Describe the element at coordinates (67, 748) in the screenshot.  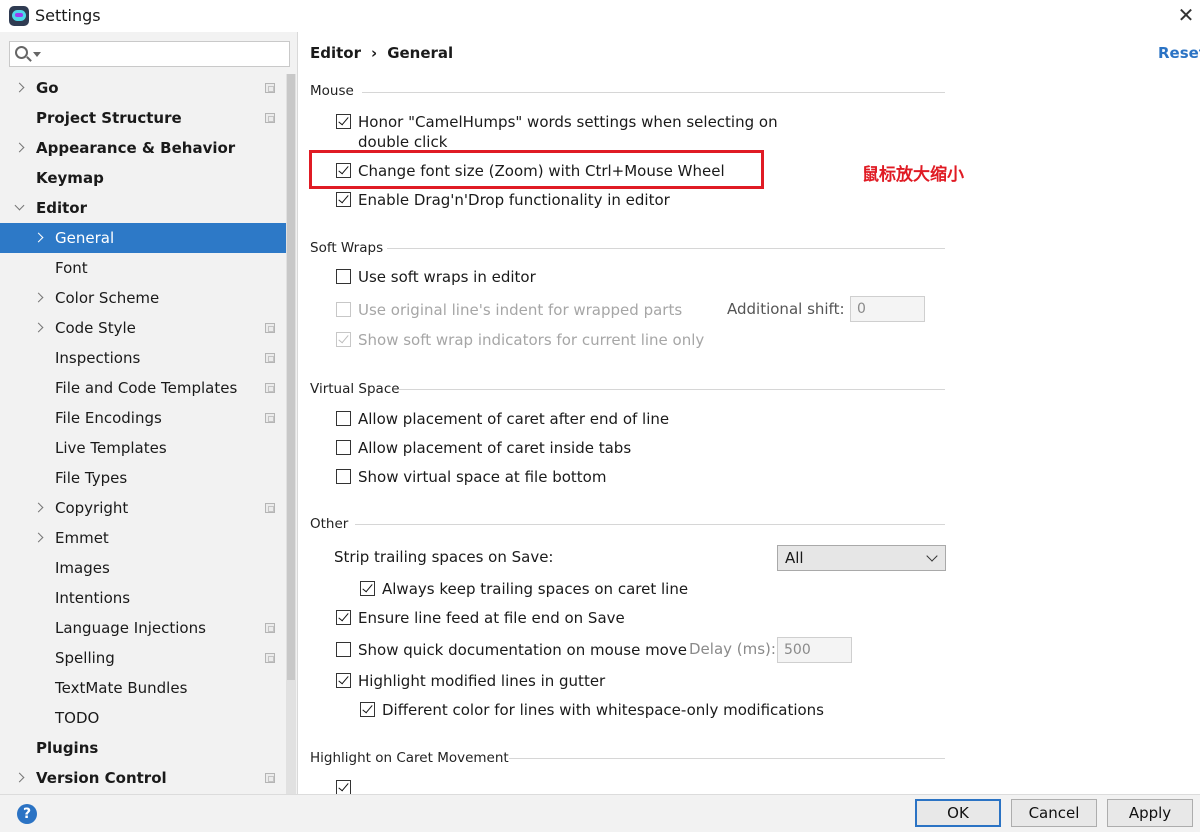
I see `sidebar-item-label: Plugins` at that location.